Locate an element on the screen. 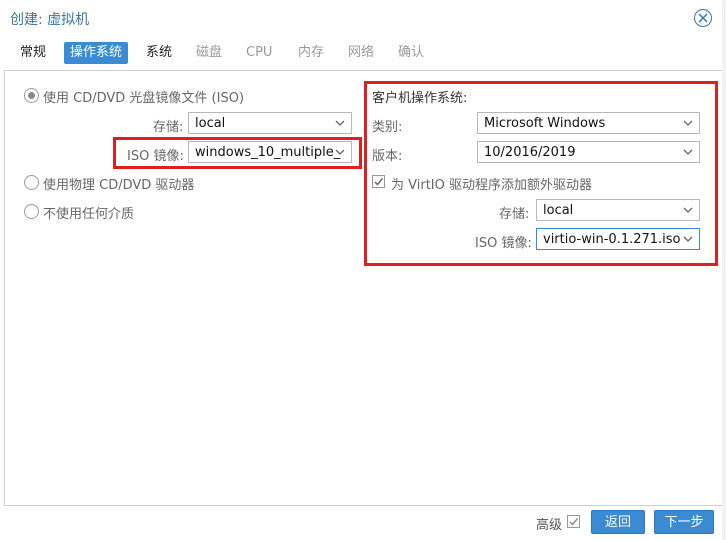  tab-cpu: CPU is located at coordinates (259, 53).